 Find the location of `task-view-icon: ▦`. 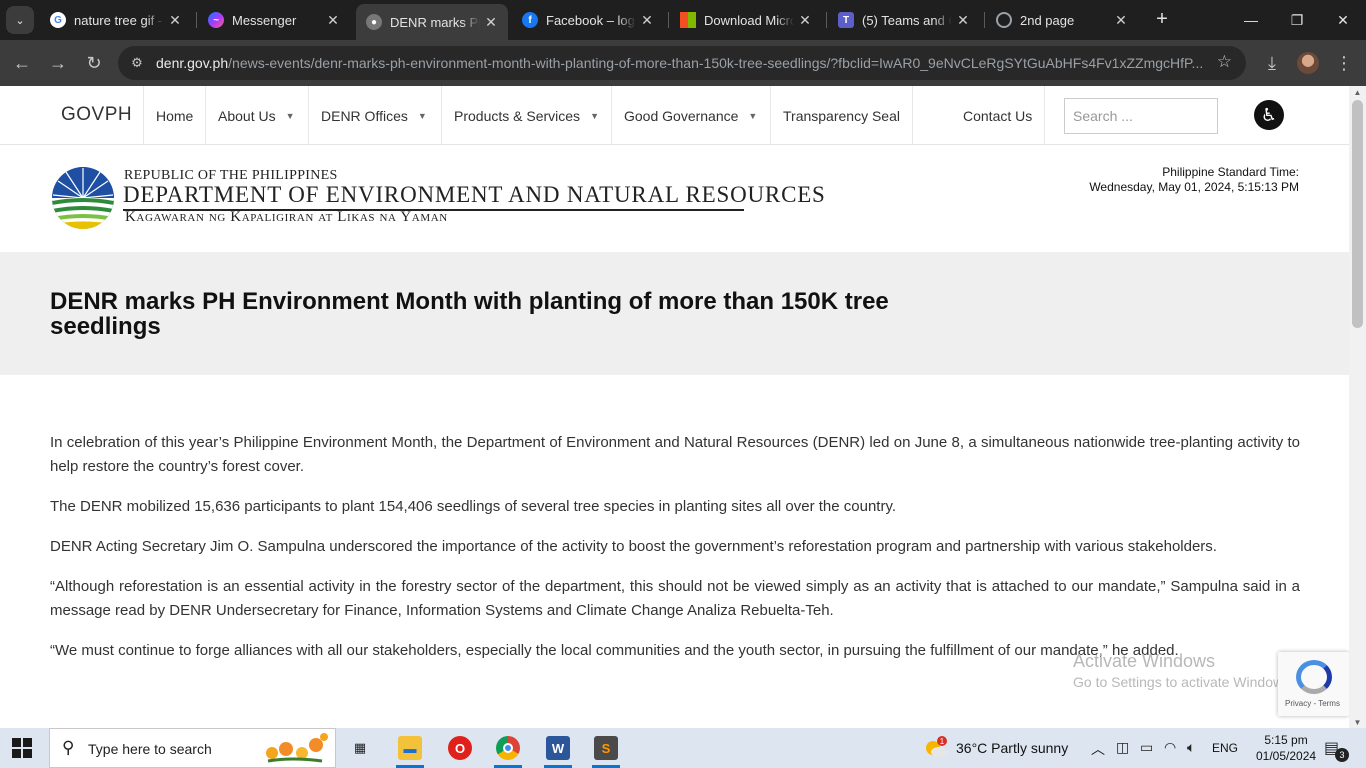

task-view-icon: ▦ is located at coordinates (360, 748).